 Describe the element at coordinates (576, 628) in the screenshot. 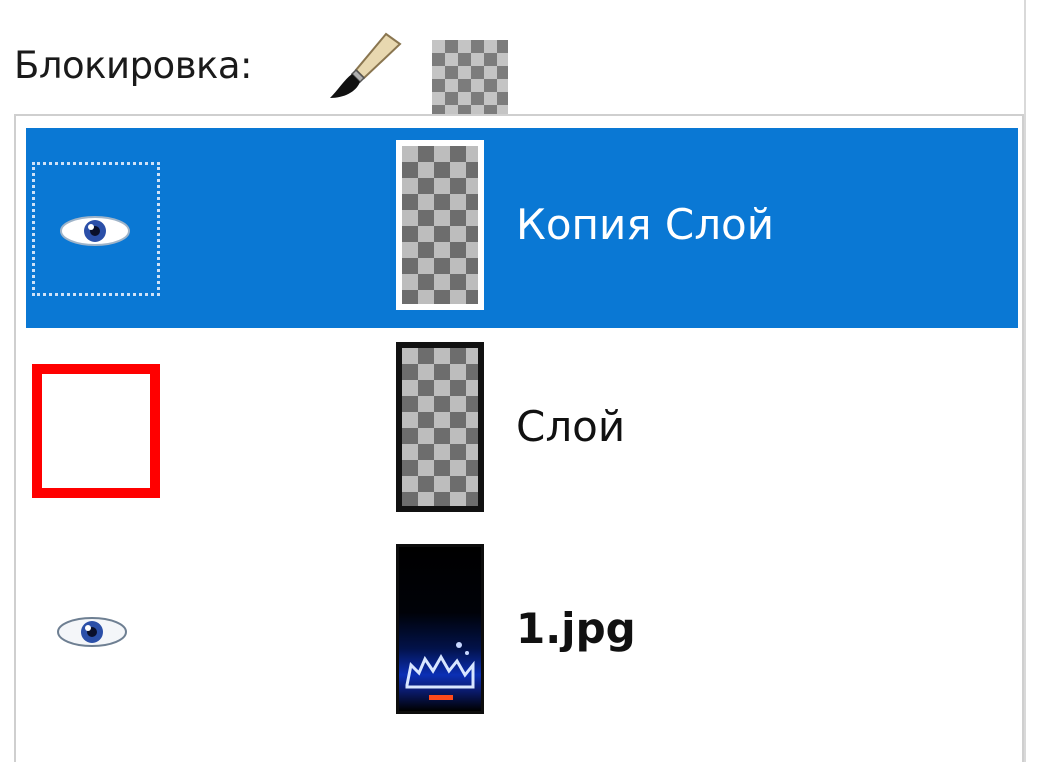

I see `layer-name: 1.jpg` at that location.